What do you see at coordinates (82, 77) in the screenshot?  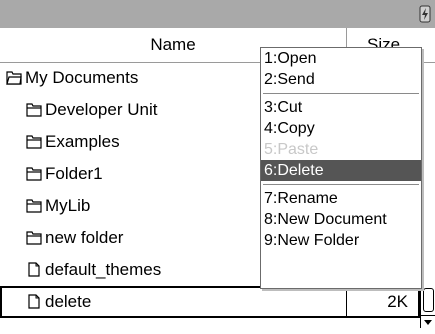 I see `list-item-label: My Documents` at bounding box center [82, 77].